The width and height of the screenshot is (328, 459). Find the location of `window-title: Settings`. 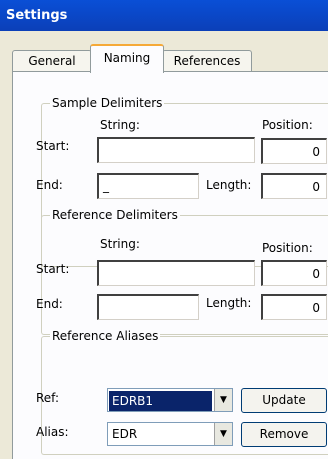

window-title: Settings is located at coordinates (164, 15).